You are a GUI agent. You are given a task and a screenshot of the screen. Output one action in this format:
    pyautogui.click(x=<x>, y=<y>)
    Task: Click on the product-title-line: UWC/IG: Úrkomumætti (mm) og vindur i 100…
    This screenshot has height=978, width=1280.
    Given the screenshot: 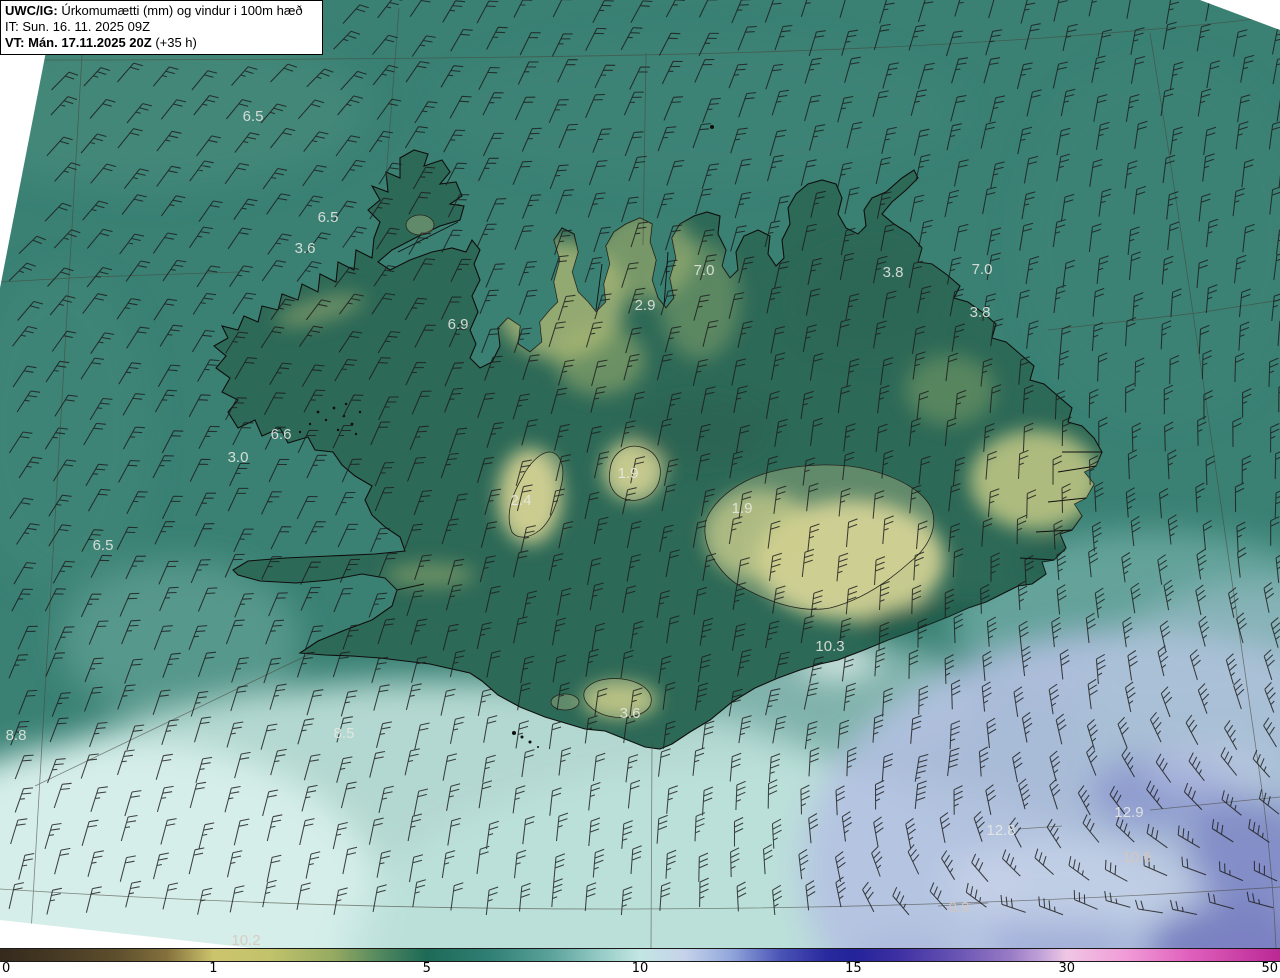 What is the action you would take?
    pyautogui.click(x=161, y=11)
    